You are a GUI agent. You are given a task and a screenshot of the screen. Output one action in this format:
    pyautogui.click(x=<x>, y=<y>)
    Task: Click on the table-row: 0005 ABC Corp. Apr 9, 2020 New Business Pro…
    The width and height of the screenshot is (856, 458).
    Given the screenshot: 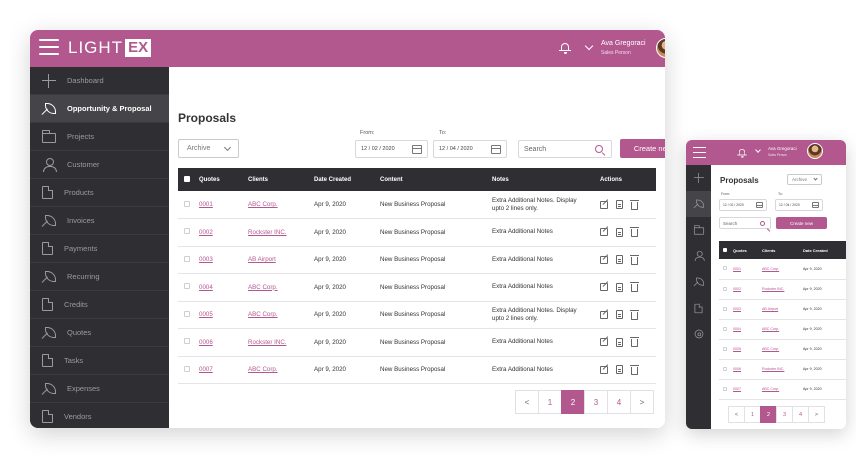 What is the action you would take?
    pyautogui.click(x=417, y=315)
    